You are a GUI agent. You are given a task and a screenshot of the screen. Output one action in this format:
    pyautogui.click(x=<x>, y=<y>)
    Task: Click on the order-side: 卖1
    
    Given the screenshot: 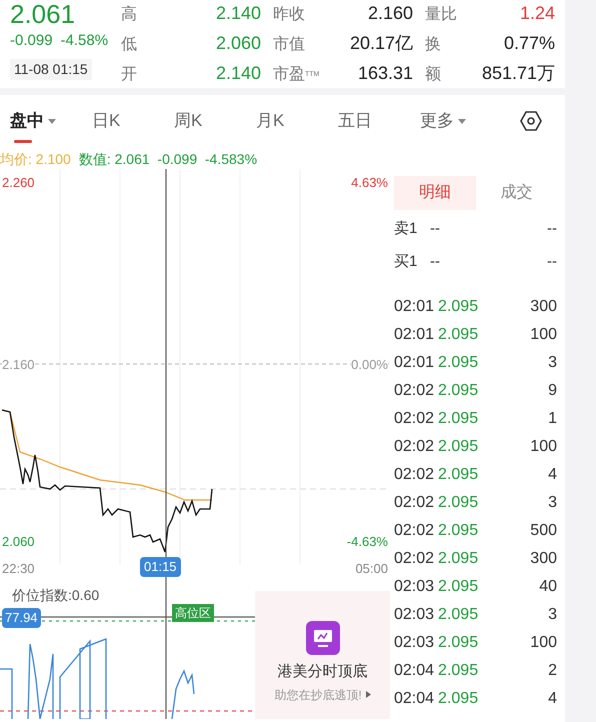 What is the action you would take?
    pyautogui.click(x=406, y=229)
    